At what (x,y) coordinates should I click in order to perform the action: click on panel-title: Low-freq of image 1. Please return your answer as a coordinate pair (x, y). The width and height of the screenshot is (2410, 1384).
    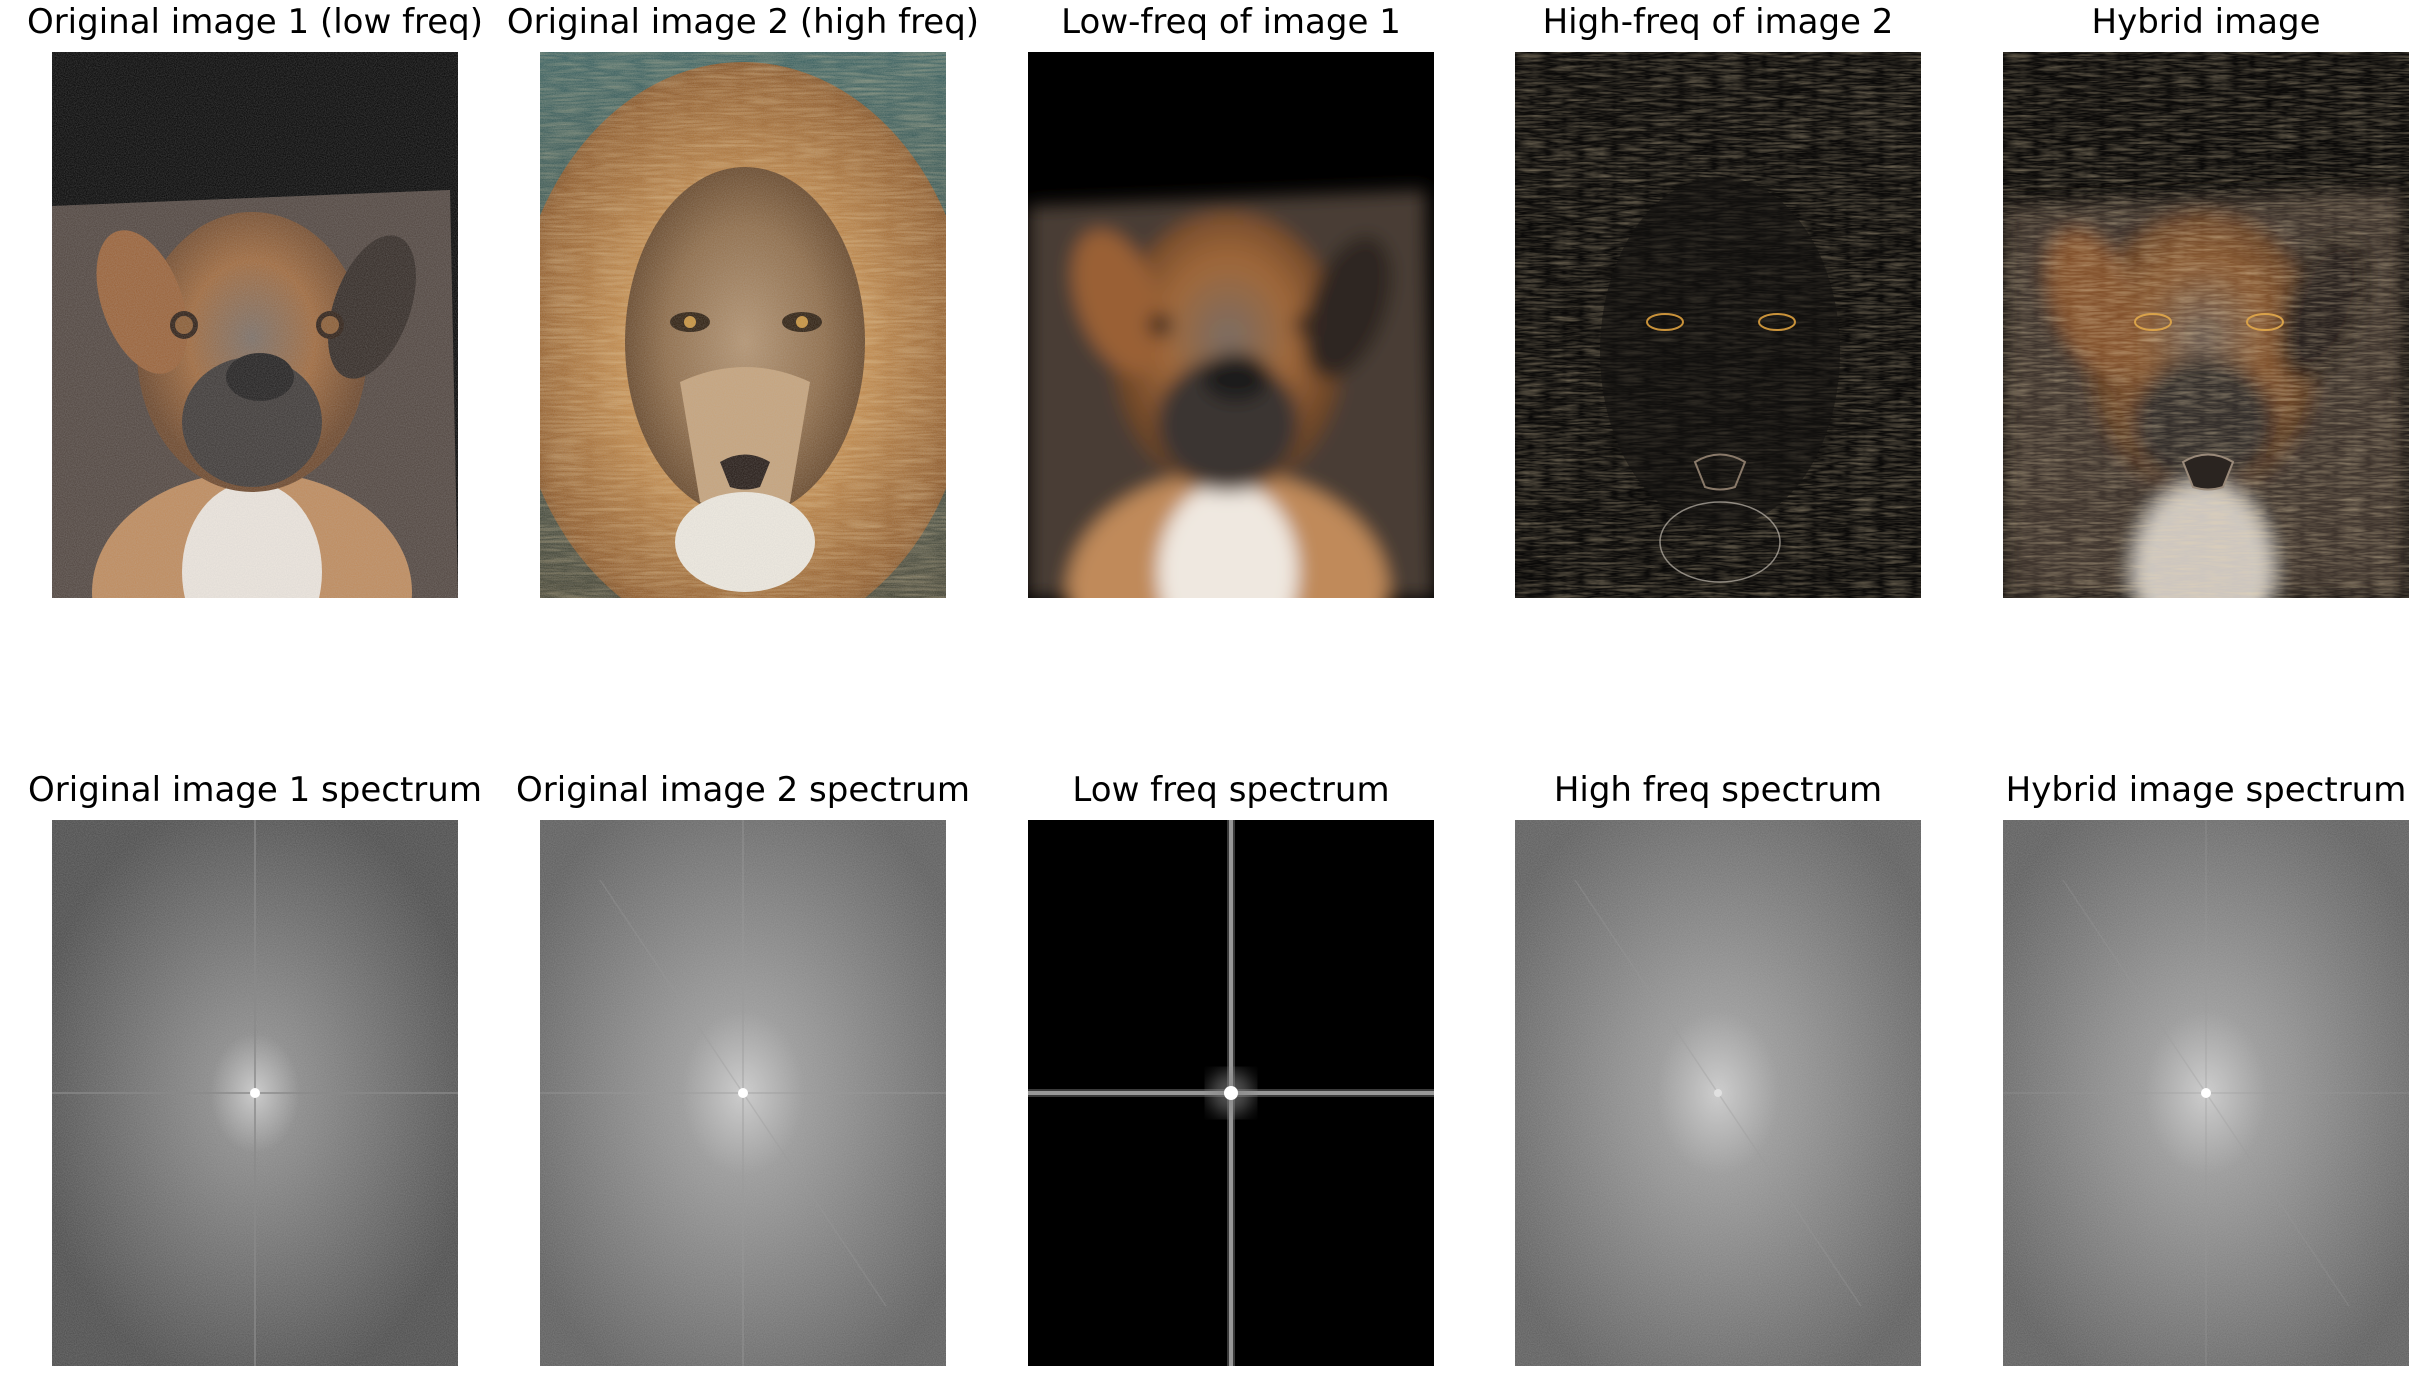
    Looking at the image, I should click on (1231, 22).